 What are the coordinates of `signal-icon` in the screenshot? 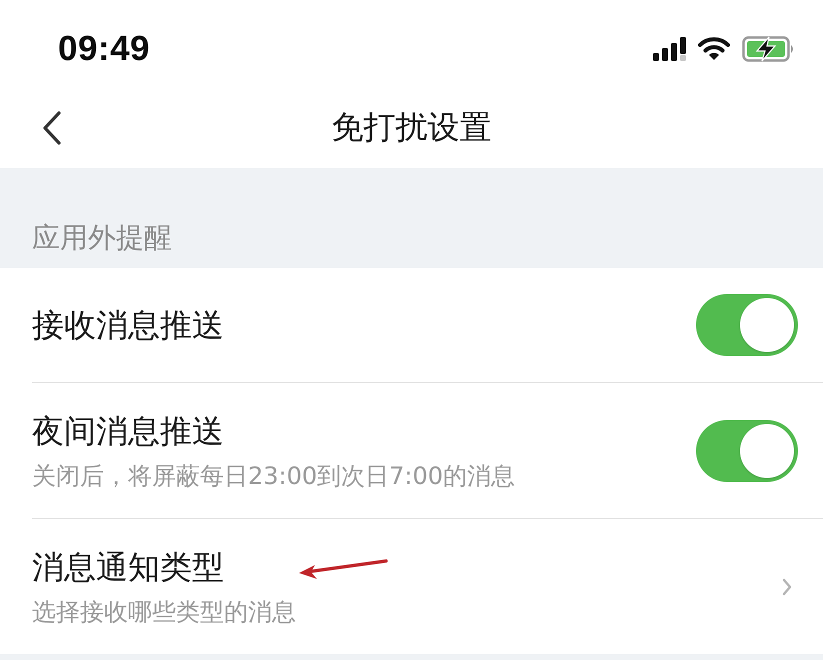 It's located at (669, 49).